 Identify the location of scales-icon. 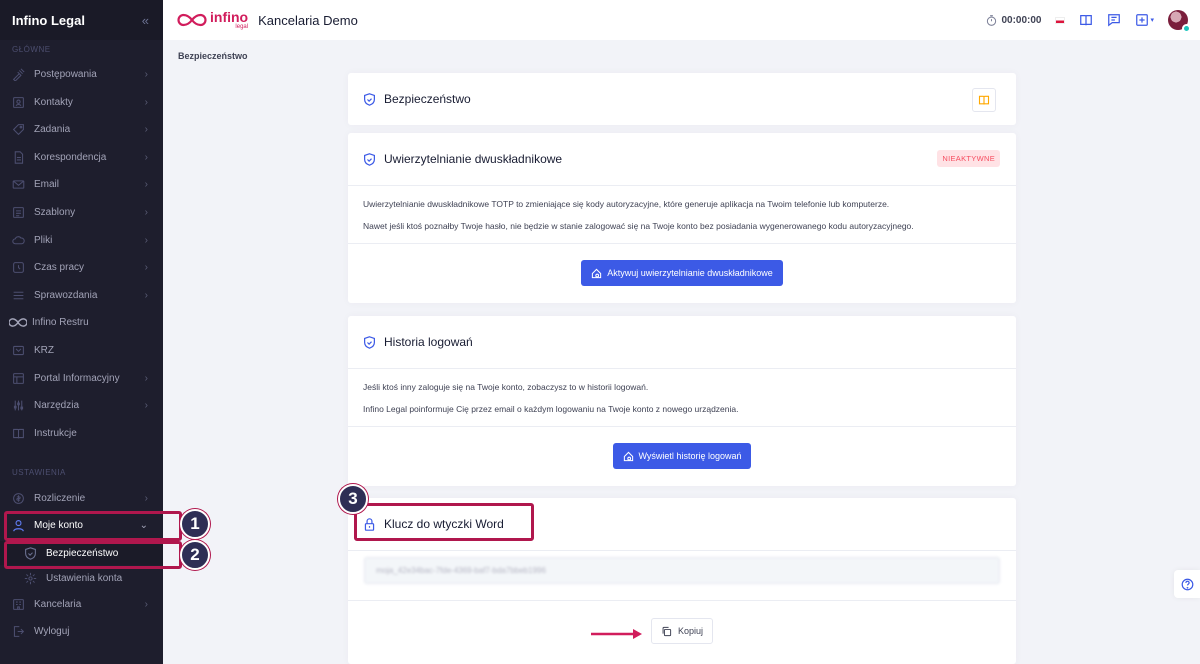
(18, 75).